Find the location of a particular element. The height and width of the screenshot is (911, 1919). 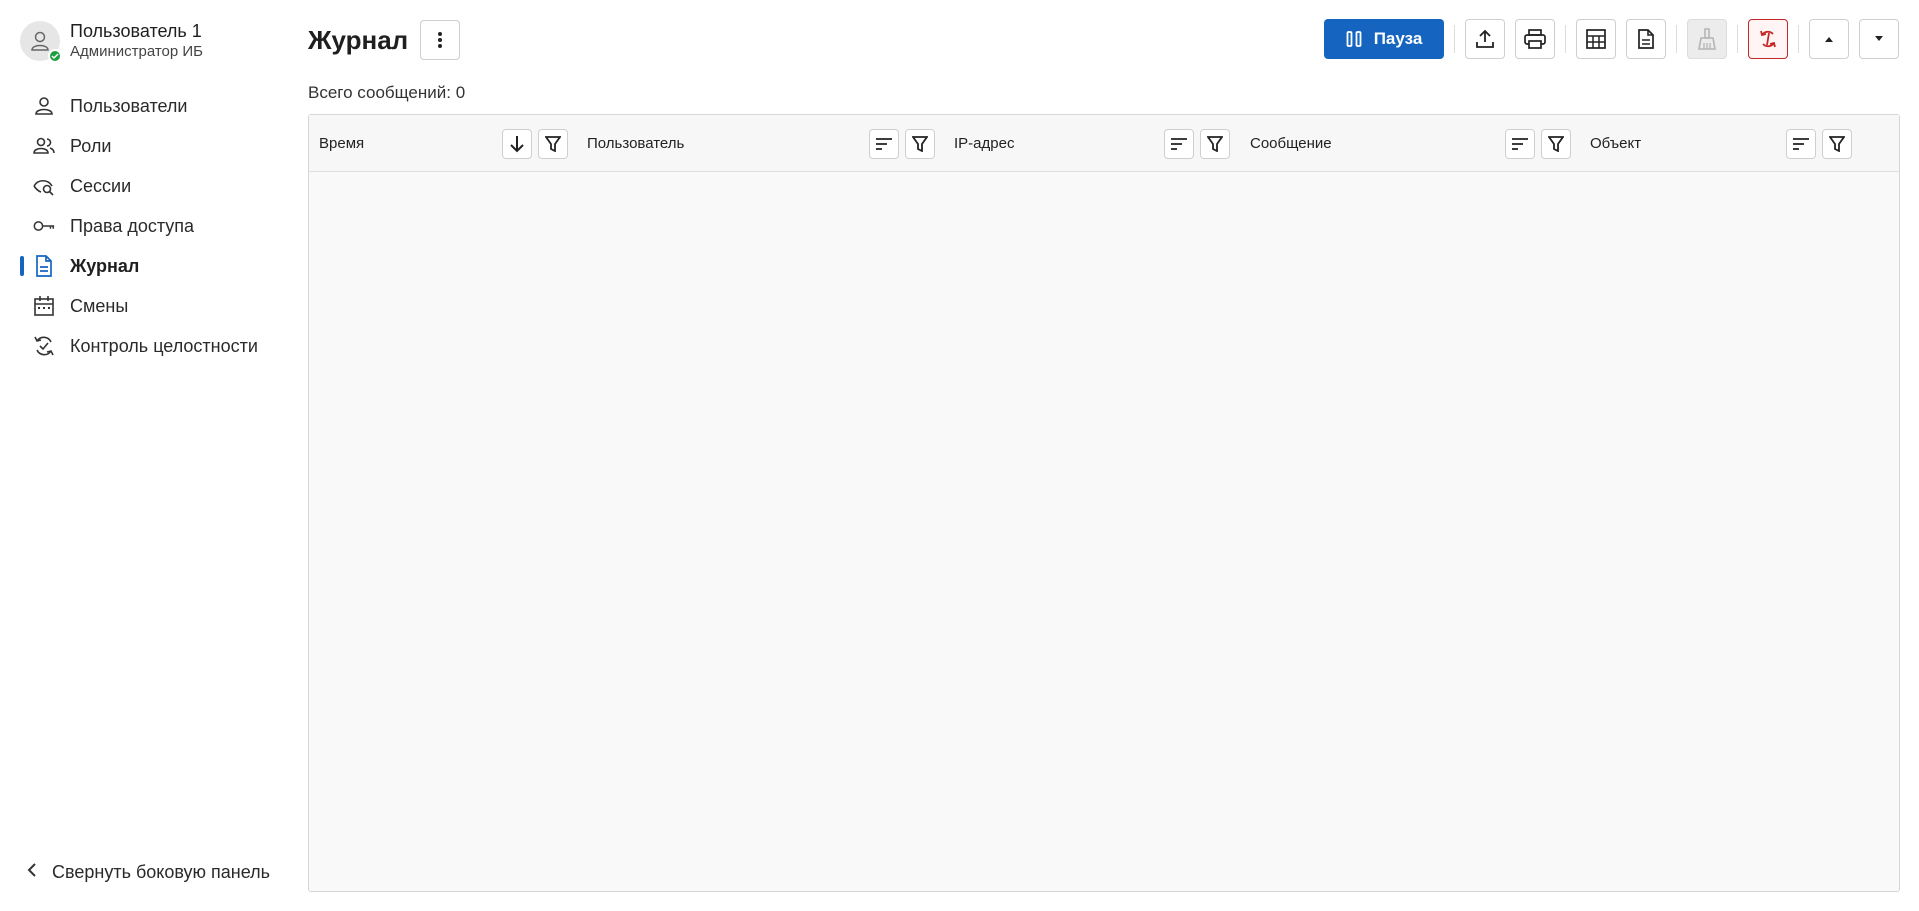

column-header-user: Пользователь is located at coordinates (635, 143).